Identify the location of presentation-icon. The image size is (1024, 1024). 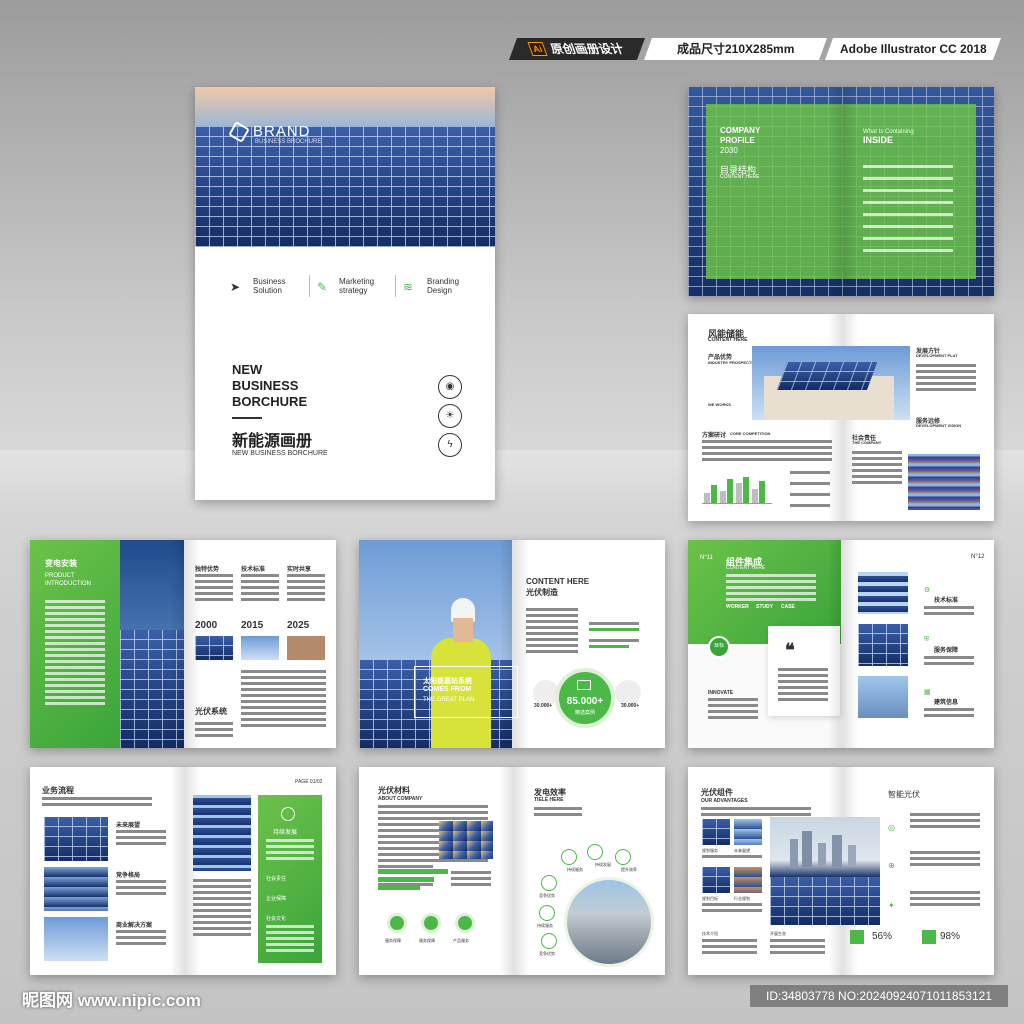
(584, 685).